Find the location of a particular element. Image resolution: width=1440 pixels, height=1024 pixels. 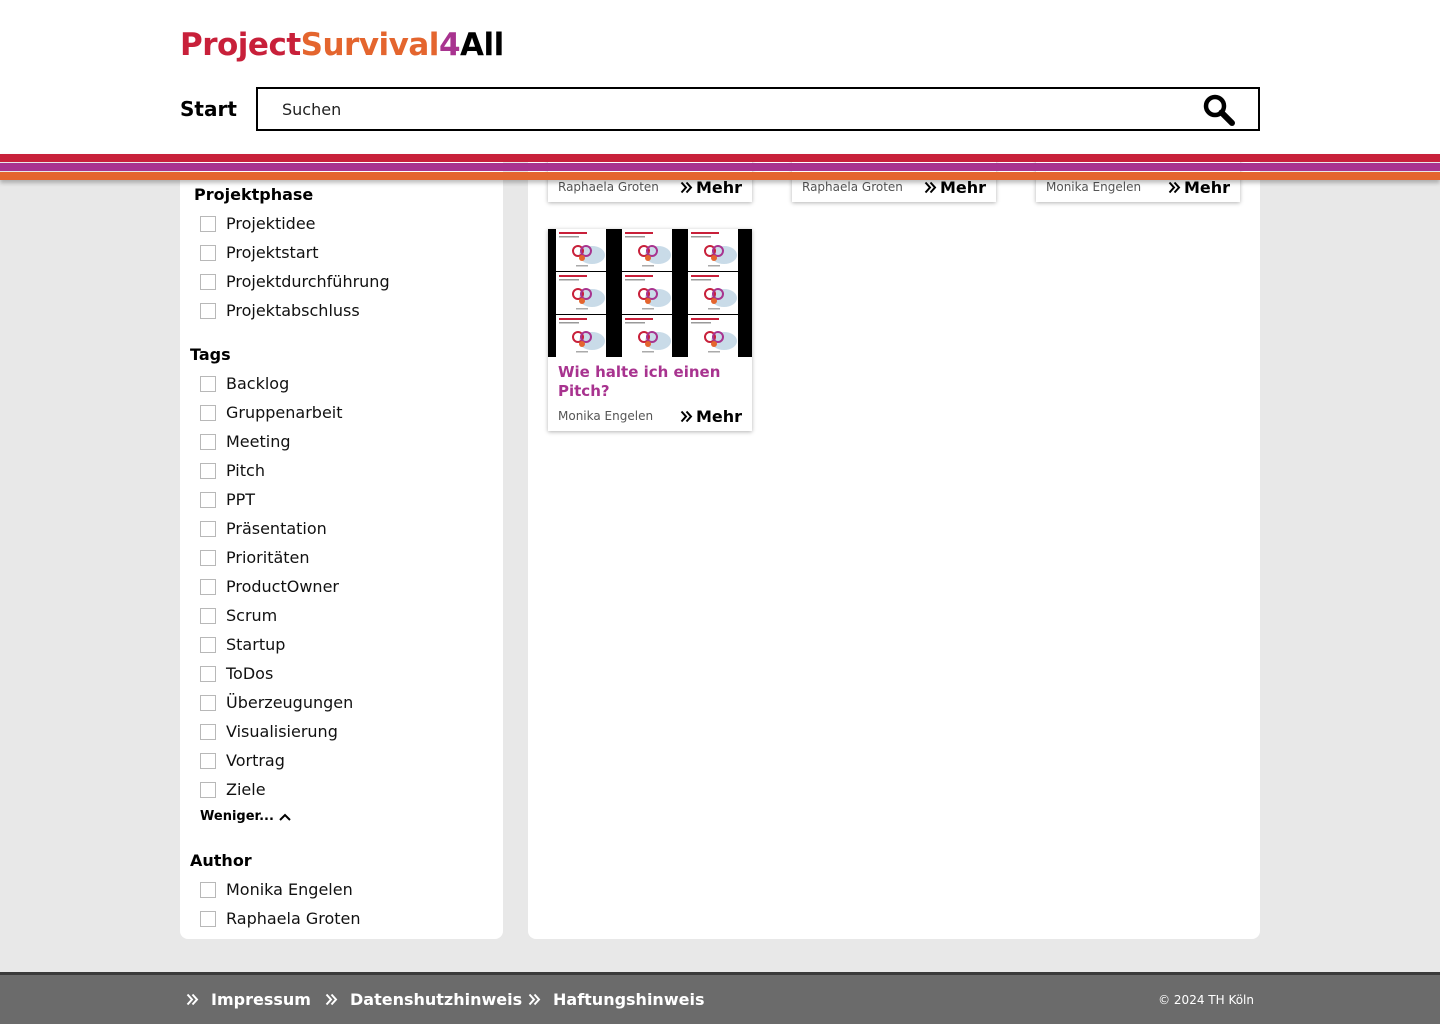

site-logo: ProjectSurvival4All is located at coordinates (342, 45).